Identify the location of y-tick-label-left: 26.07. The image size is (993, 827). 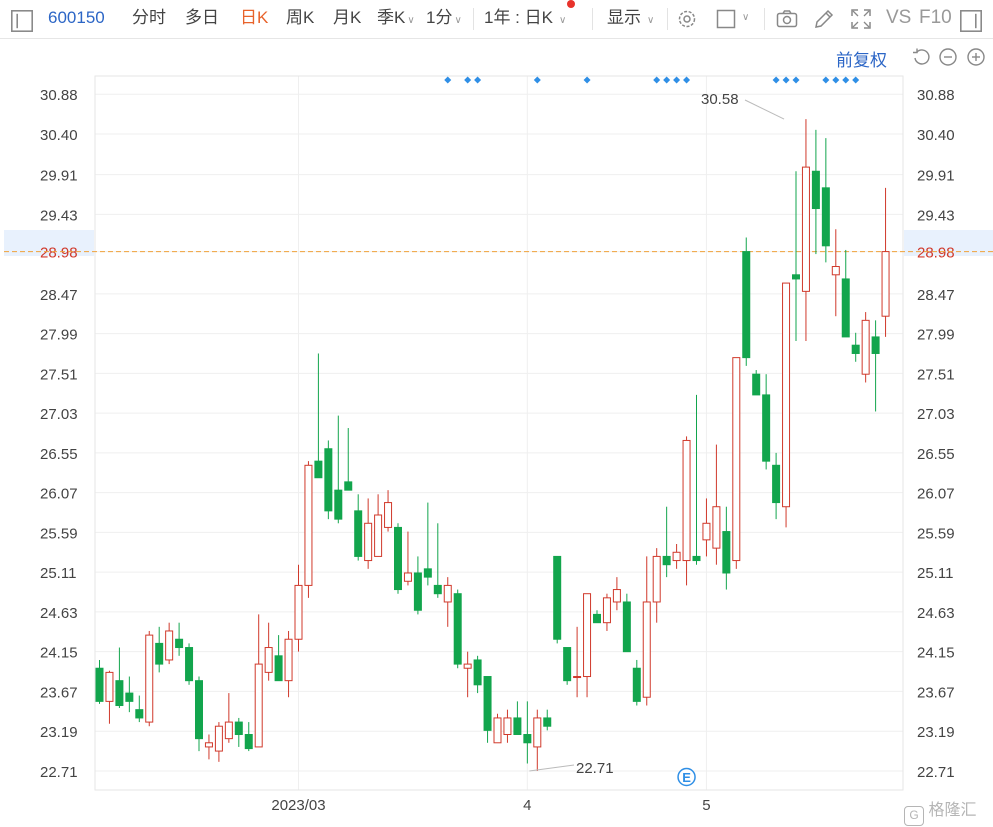
(59, 494).